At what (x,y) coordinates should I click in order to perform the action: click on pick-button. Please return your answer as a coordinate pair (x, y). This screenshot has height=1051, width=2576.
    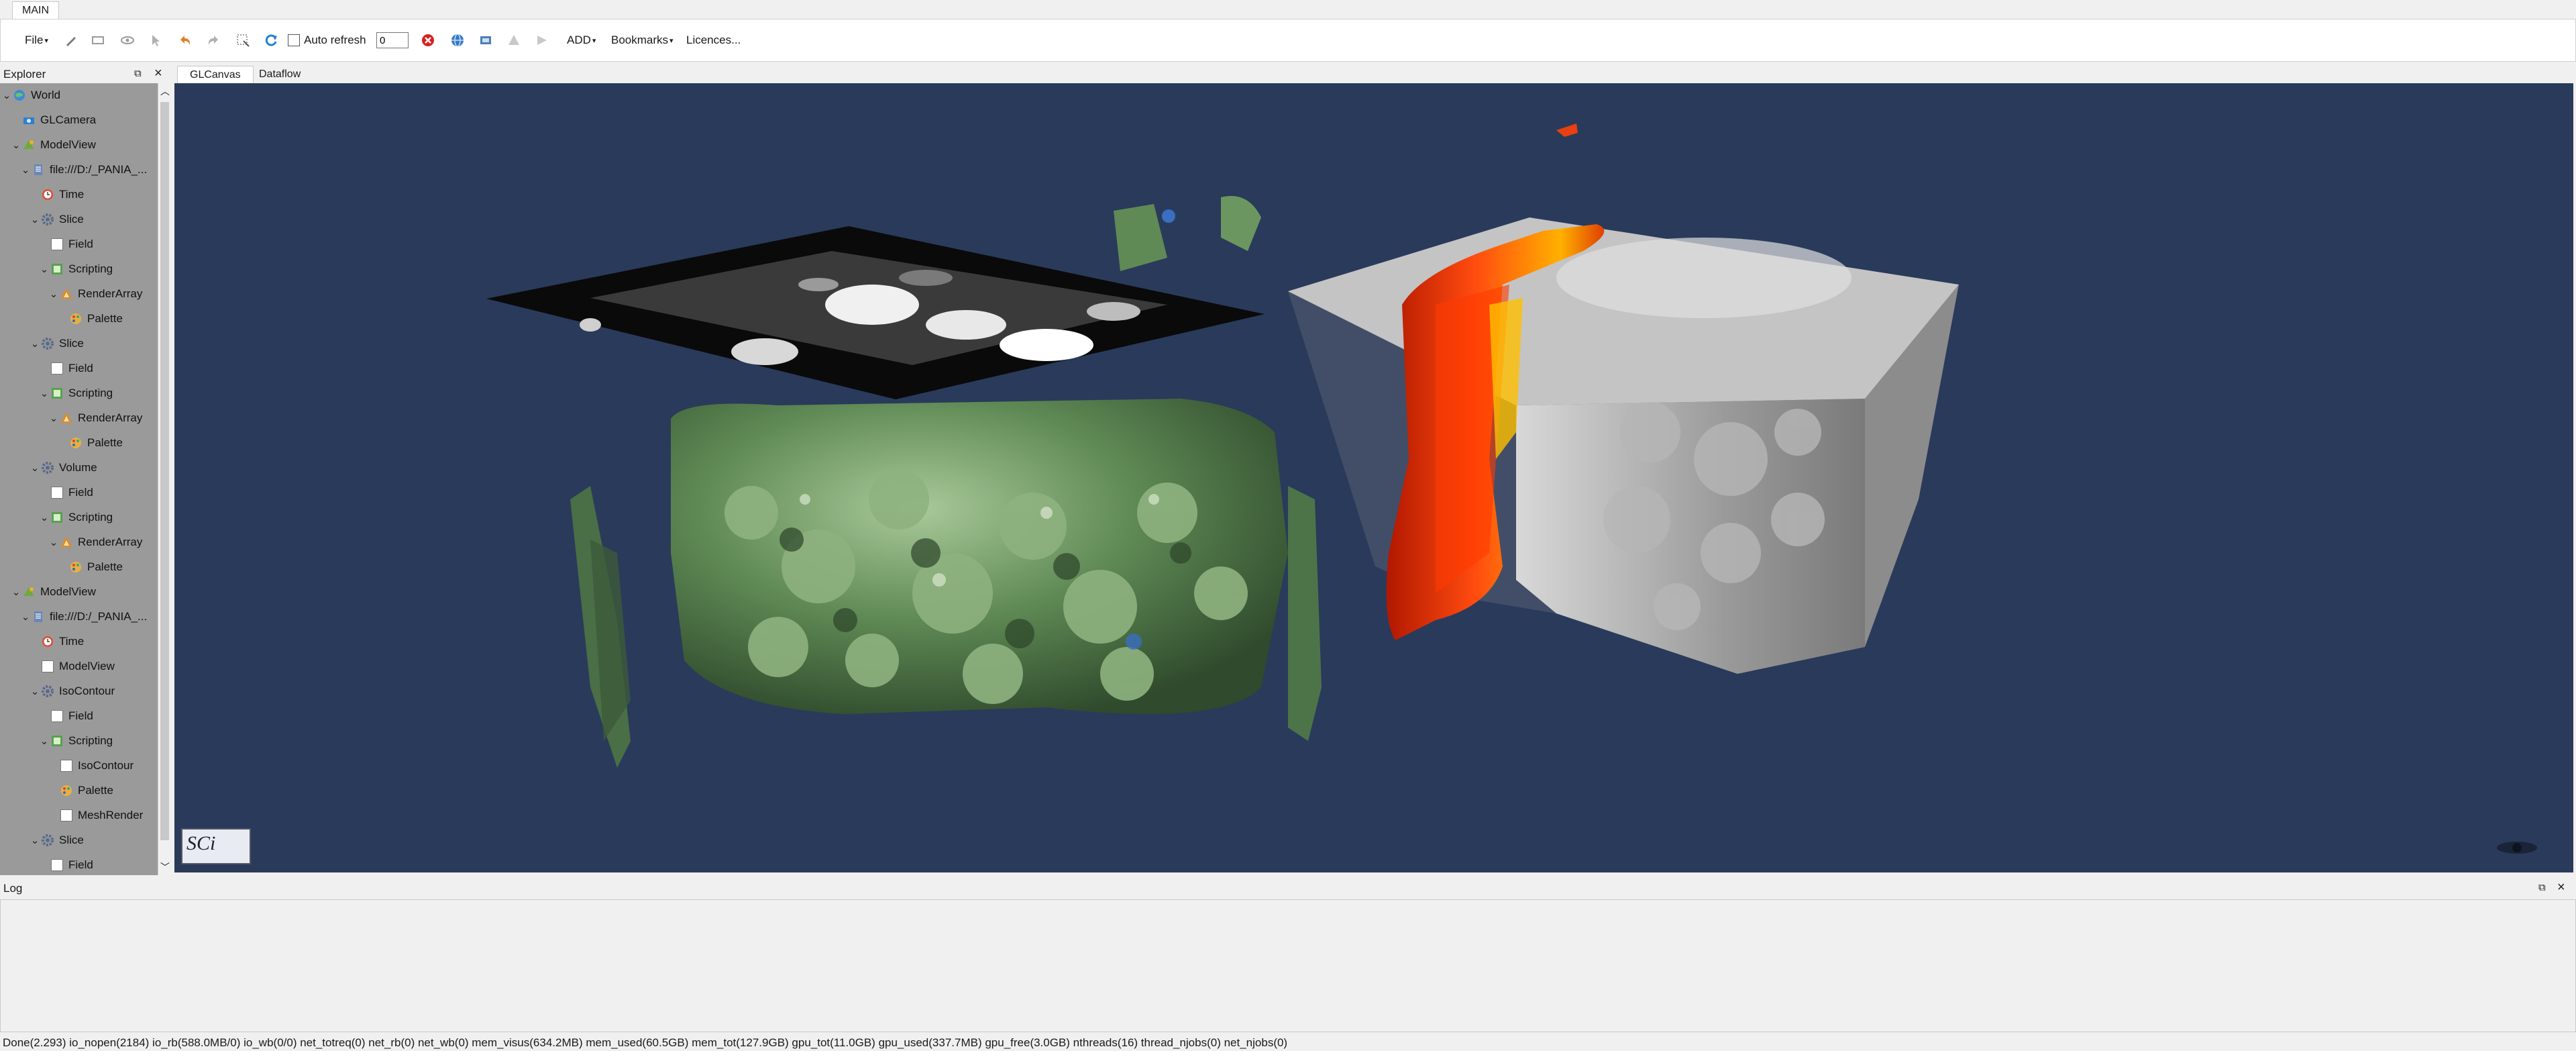
    Looking at the image, I should click on (155, 40).